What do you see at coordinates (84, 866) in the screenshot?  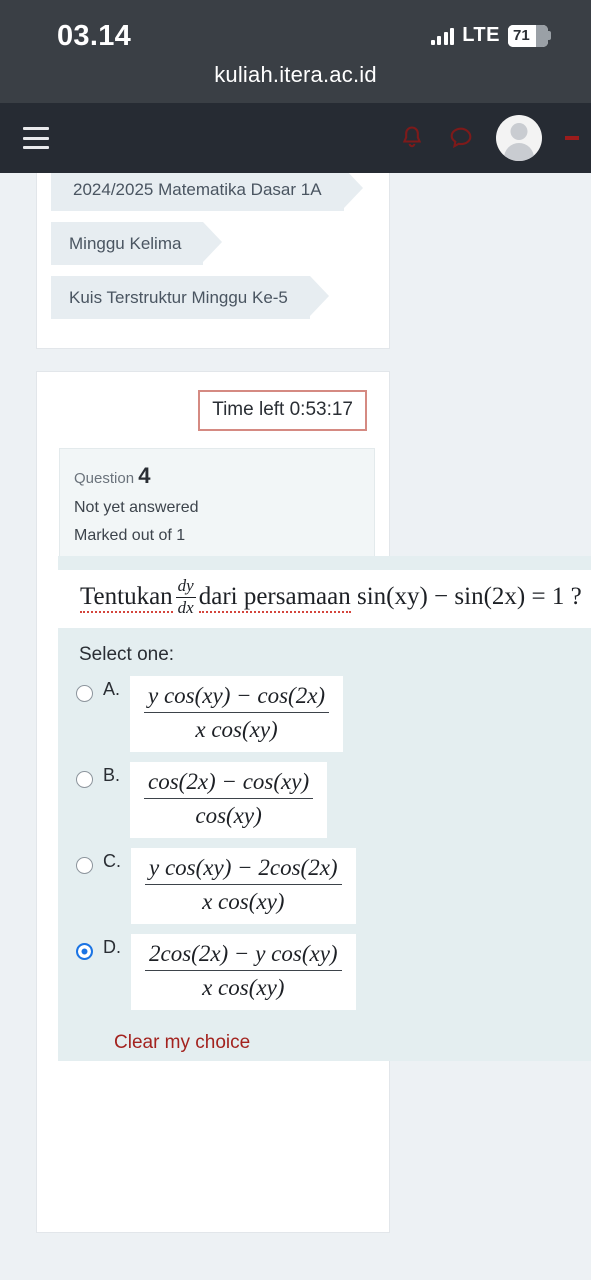 I see `radio-option-c` at bounding box center [84, 866].